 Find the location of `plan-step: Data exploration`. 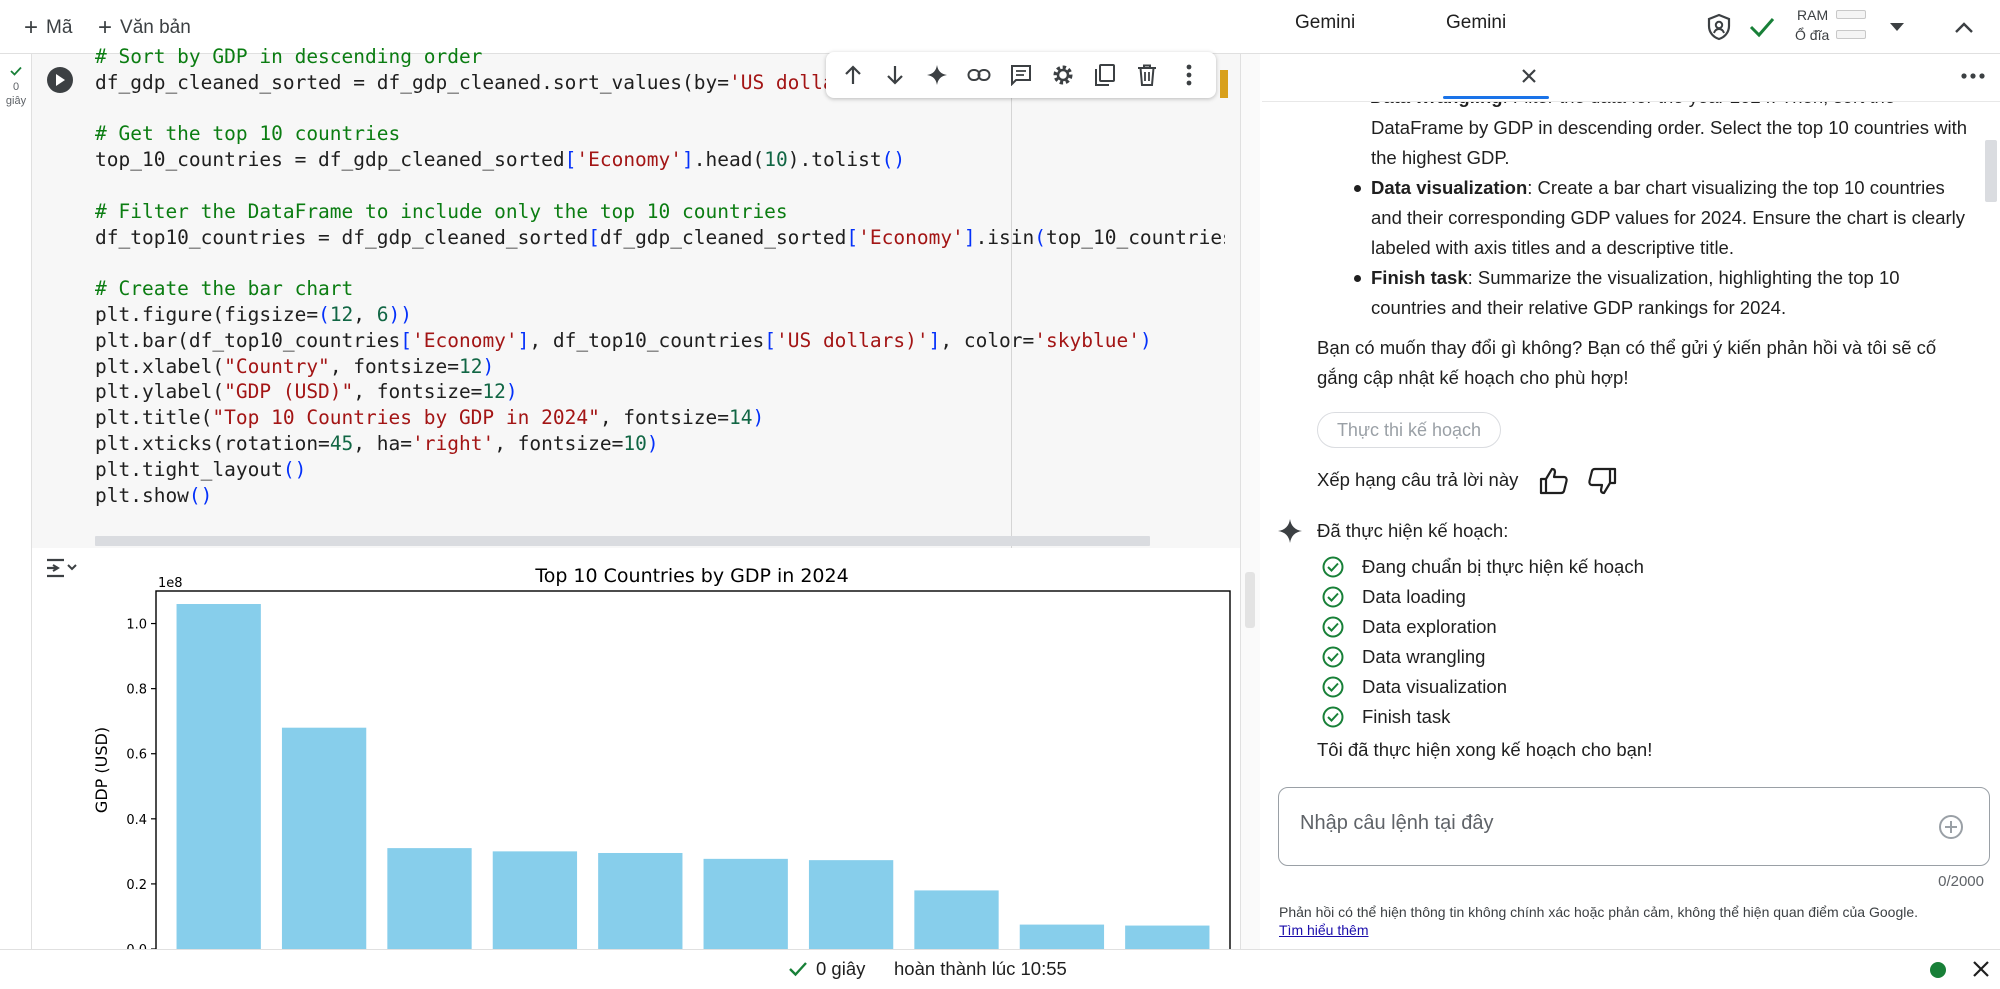

plan-step: Data exploration is located at coordinates (1409, 627).